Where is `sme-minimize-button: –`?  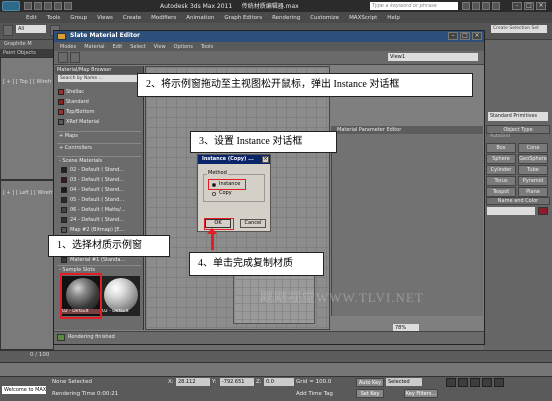
sme-minimize-button: – is located at coordinates (453, 36).